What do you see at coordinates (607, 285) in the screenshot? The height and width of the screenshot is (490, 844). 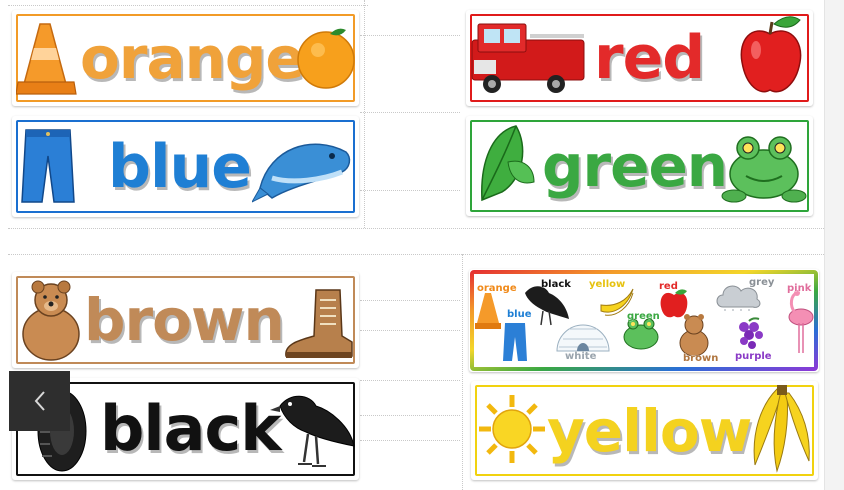 I see `chart-label-yellow: yellow` at bounding box center [607, 285].